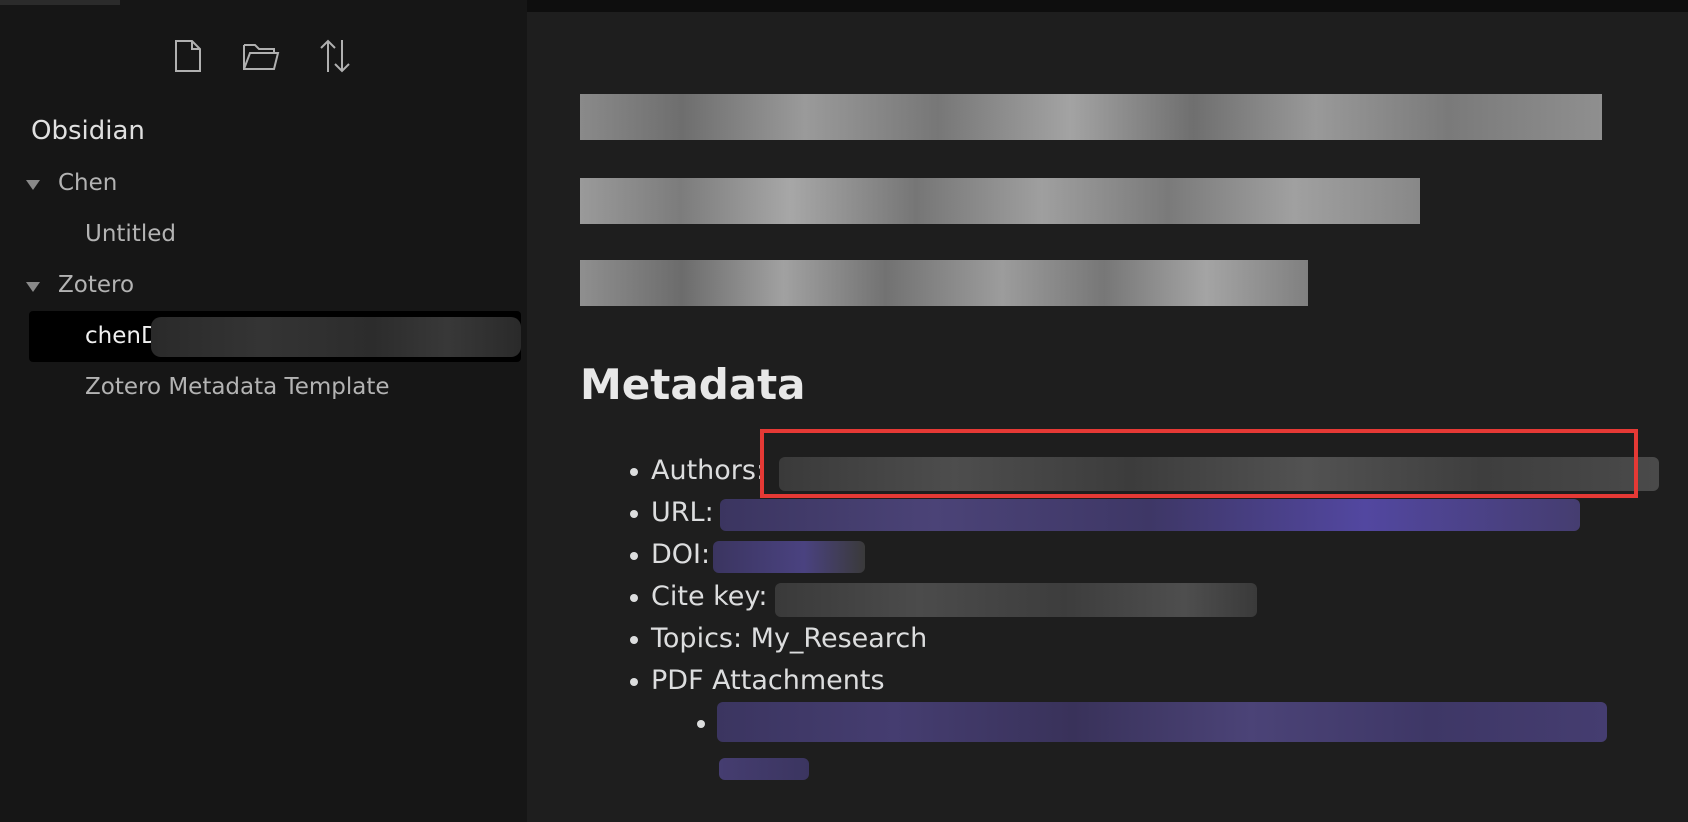 Image resolution: width=1688 pixels, height=822 pixels. I want to click on folder-label: Chen, so click(88, 183).